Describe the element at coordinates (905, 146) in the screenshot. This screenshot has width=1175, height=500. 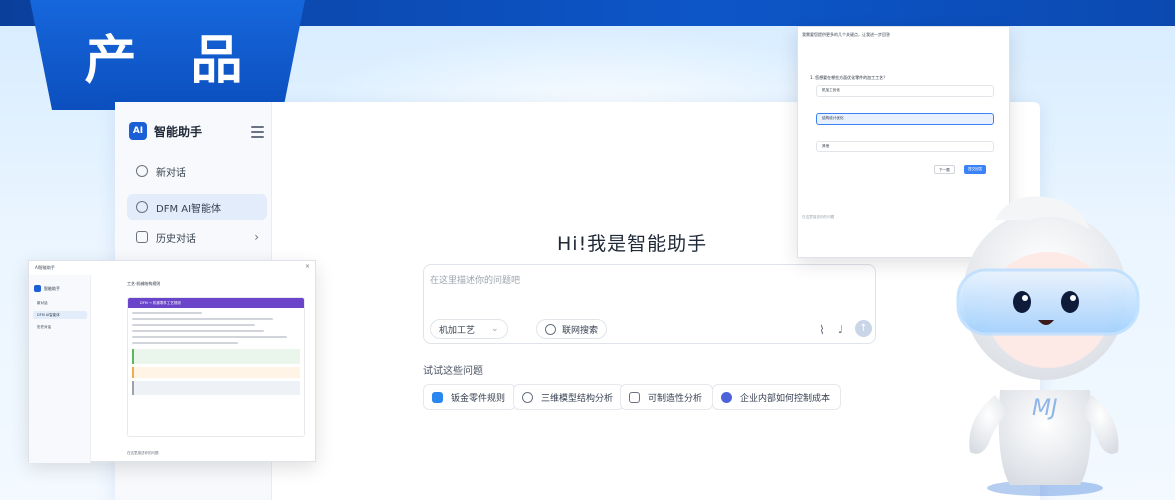
I see `option-3: 其他` at that location.